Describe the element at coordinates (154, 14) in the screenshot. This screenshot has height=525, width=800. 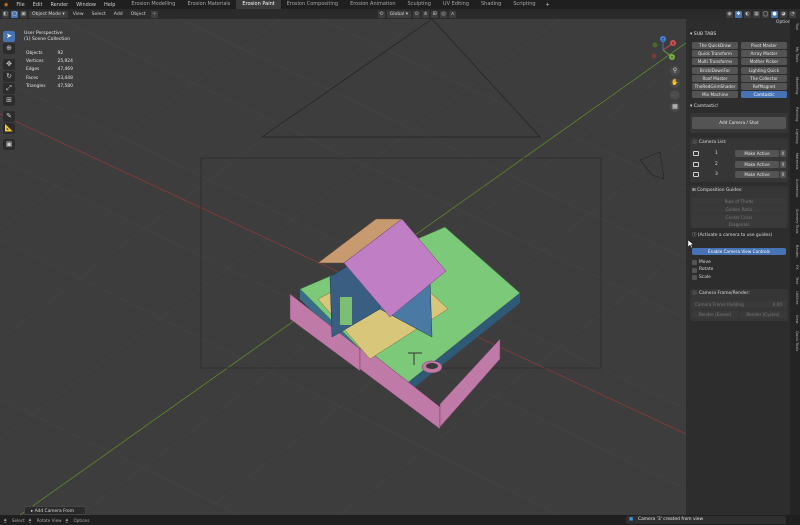
I see `pivot-icon: ⊹` at that location.